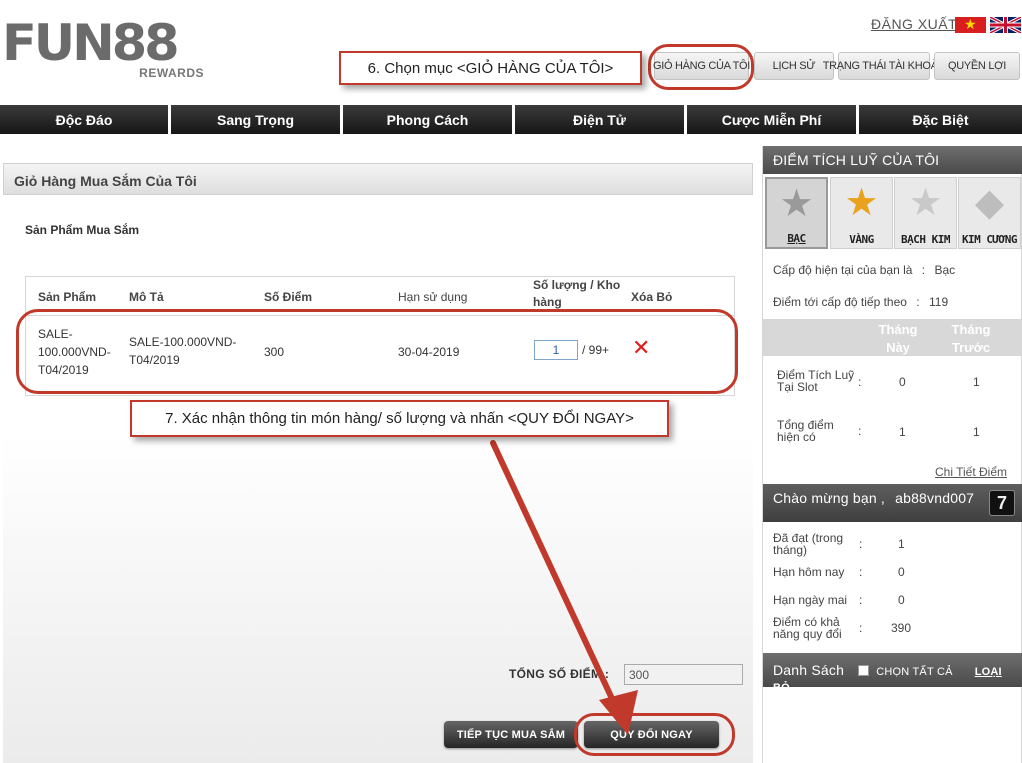 The height and width of the screenshot is (763, 1022). What do you see at coordinates (938, 302) in the screenshot?
I see `next-level-value: 119` at bounding box center [938, 302].